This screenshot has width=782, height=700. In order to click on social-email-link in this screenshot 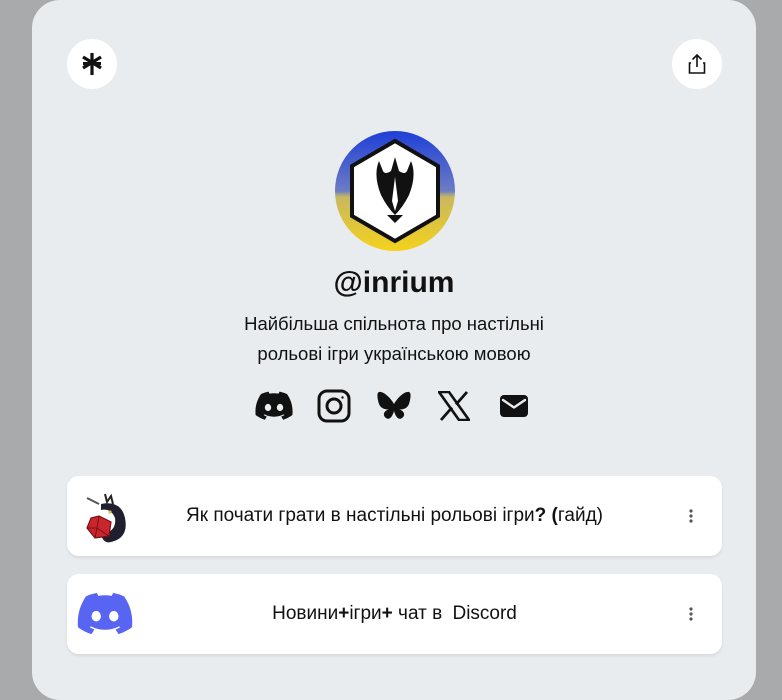, I will do `click(514, 406)`.